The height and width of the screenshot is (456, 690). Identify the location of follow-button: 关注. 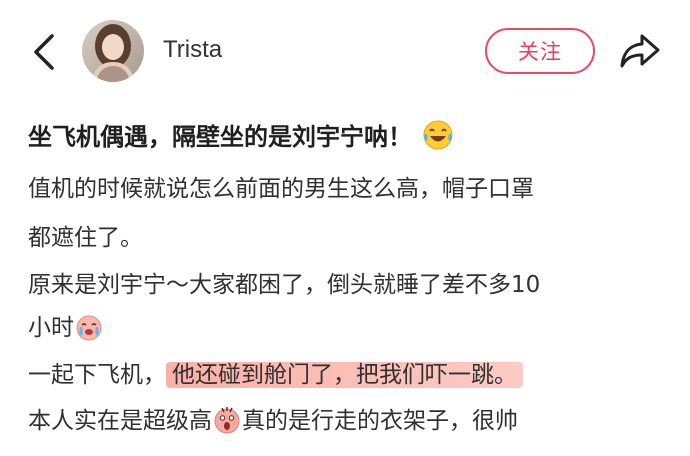
(540, 51).